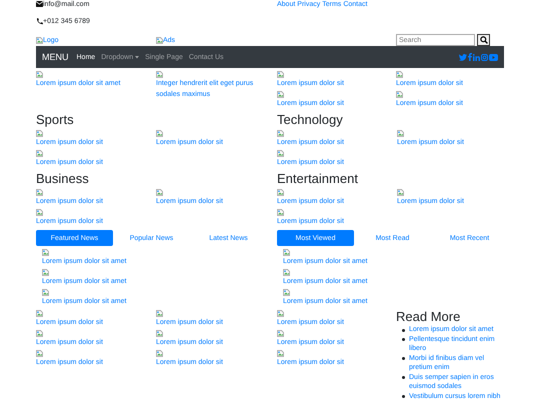 The width and height of the screenshot is (540, 405). I want to click on section-heading: Sports, so click(55, 120).